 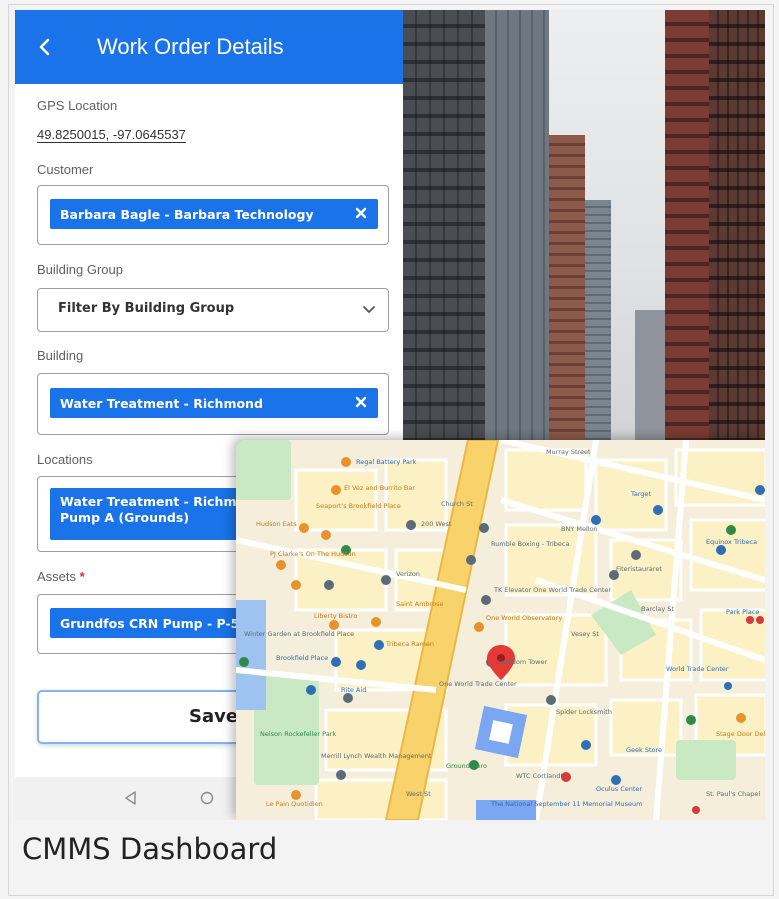 What do you see at coordinates (65, 169) in the screenshot?
I see `customer-label: Customer` at bounding box center [65, 169].